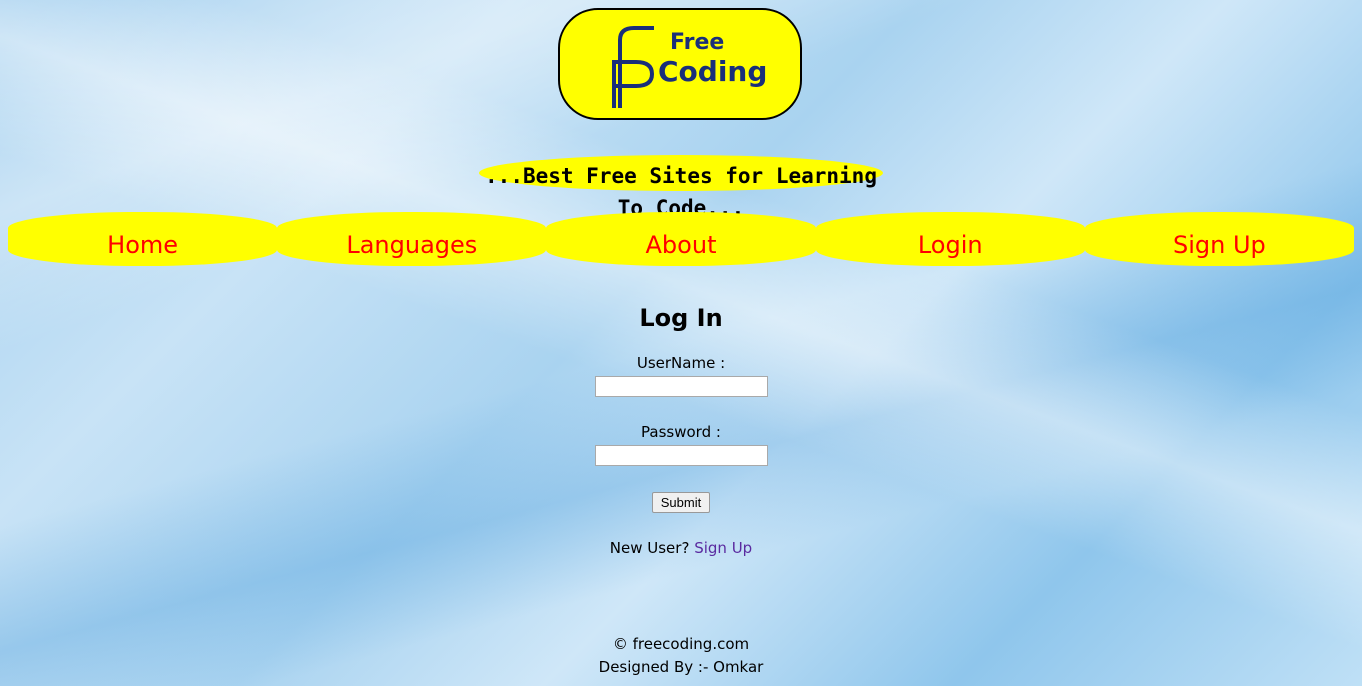 This screenshot has height=686, width=1362. Describe the element at coordinates (681, 386) in the screenshot. I see `username-input` at that location.